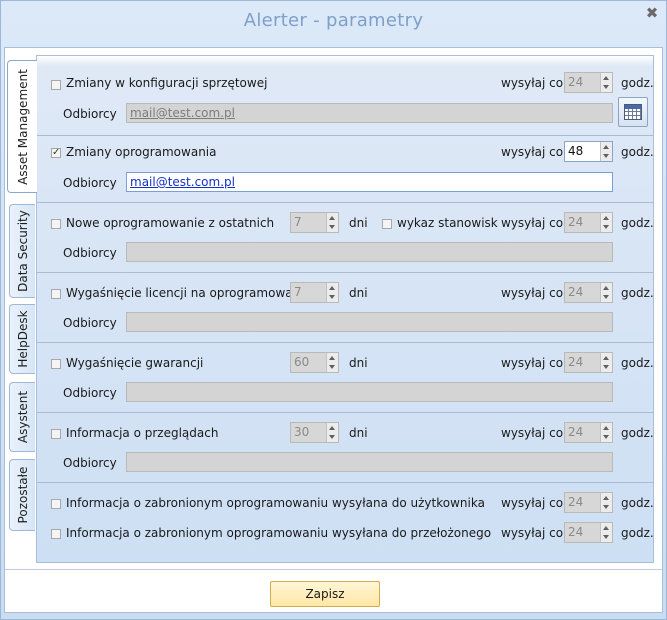 The image size is (667, 620). I want to click on tab-label: Asset Management, so click(22, 126).